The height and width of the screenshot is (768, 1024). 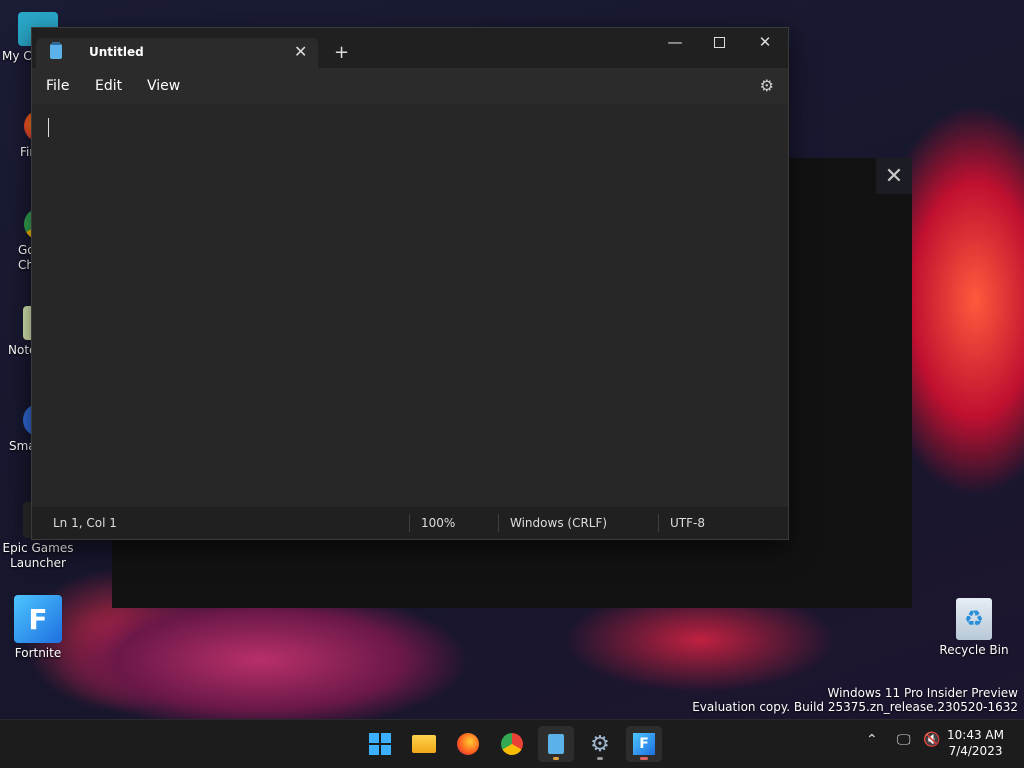 I want to click on chrome-icon, so click(x=512, y=744).